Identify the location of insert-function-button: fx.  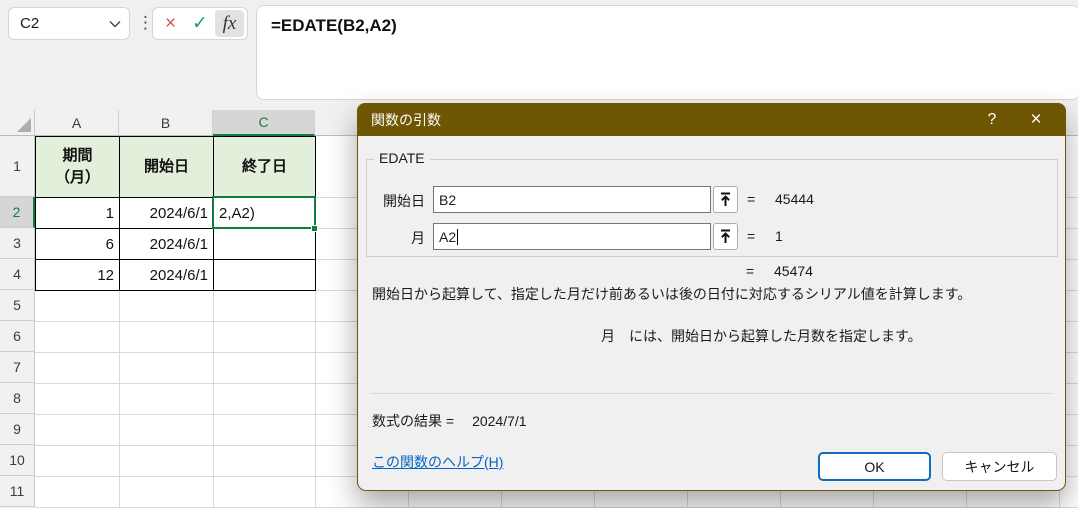
(229, 23).